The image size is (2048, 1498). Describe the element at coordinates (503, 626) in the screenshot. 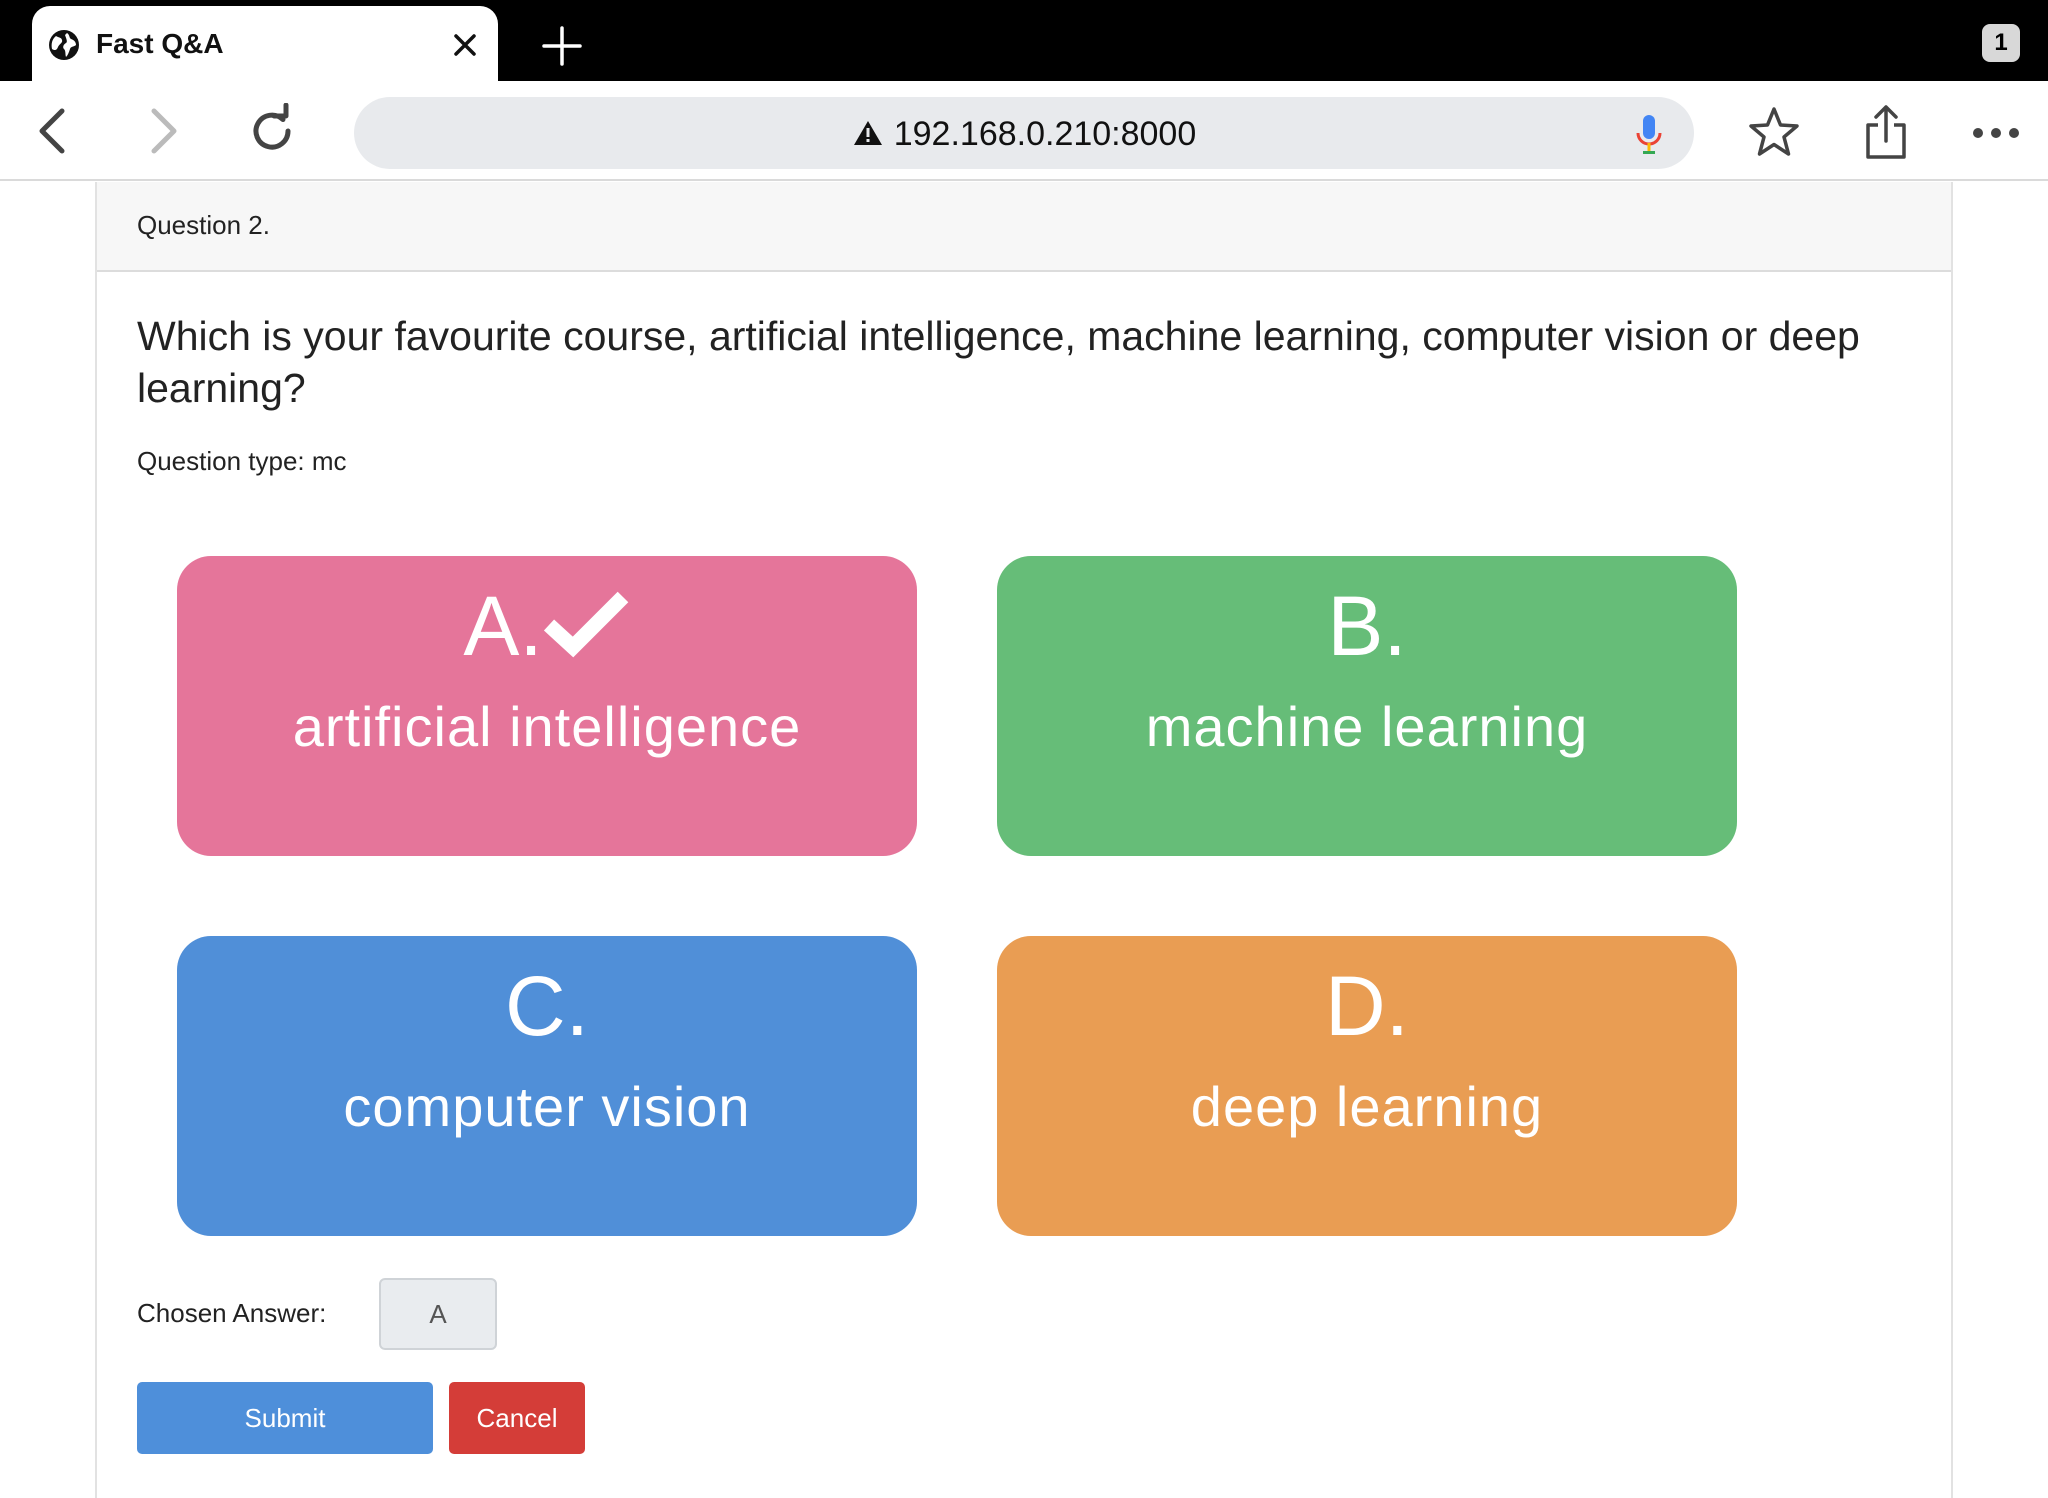

I see `option-letter: A.` at that location.